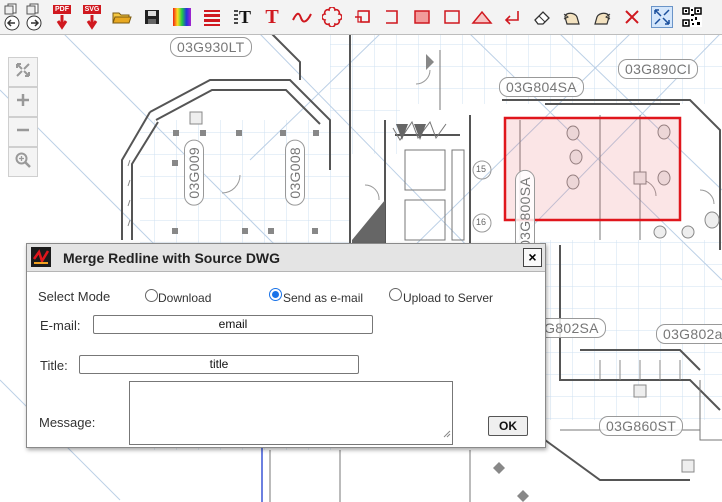  I want to click on arrow-button, so click(512, 17).